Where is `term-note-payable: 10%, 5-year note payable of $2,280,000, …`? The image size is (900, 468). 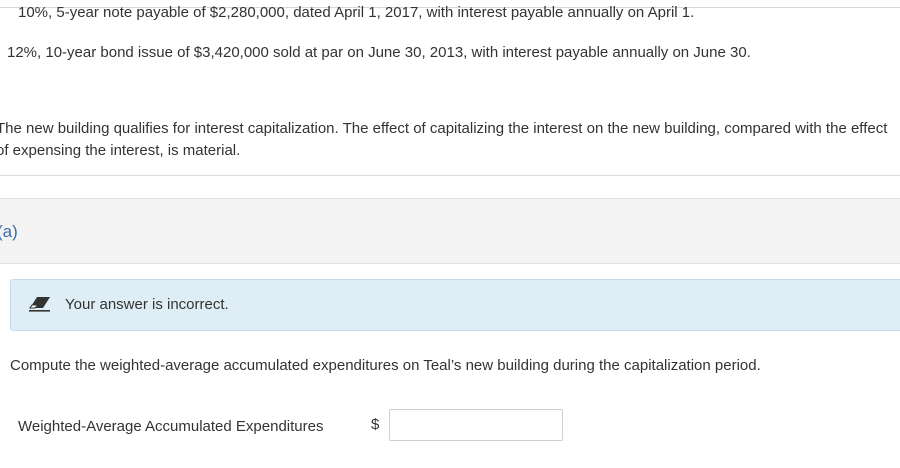 term-note-payable: 10%, 5-year note payable of $2,280,000, … is located at coordinates (356, 12).